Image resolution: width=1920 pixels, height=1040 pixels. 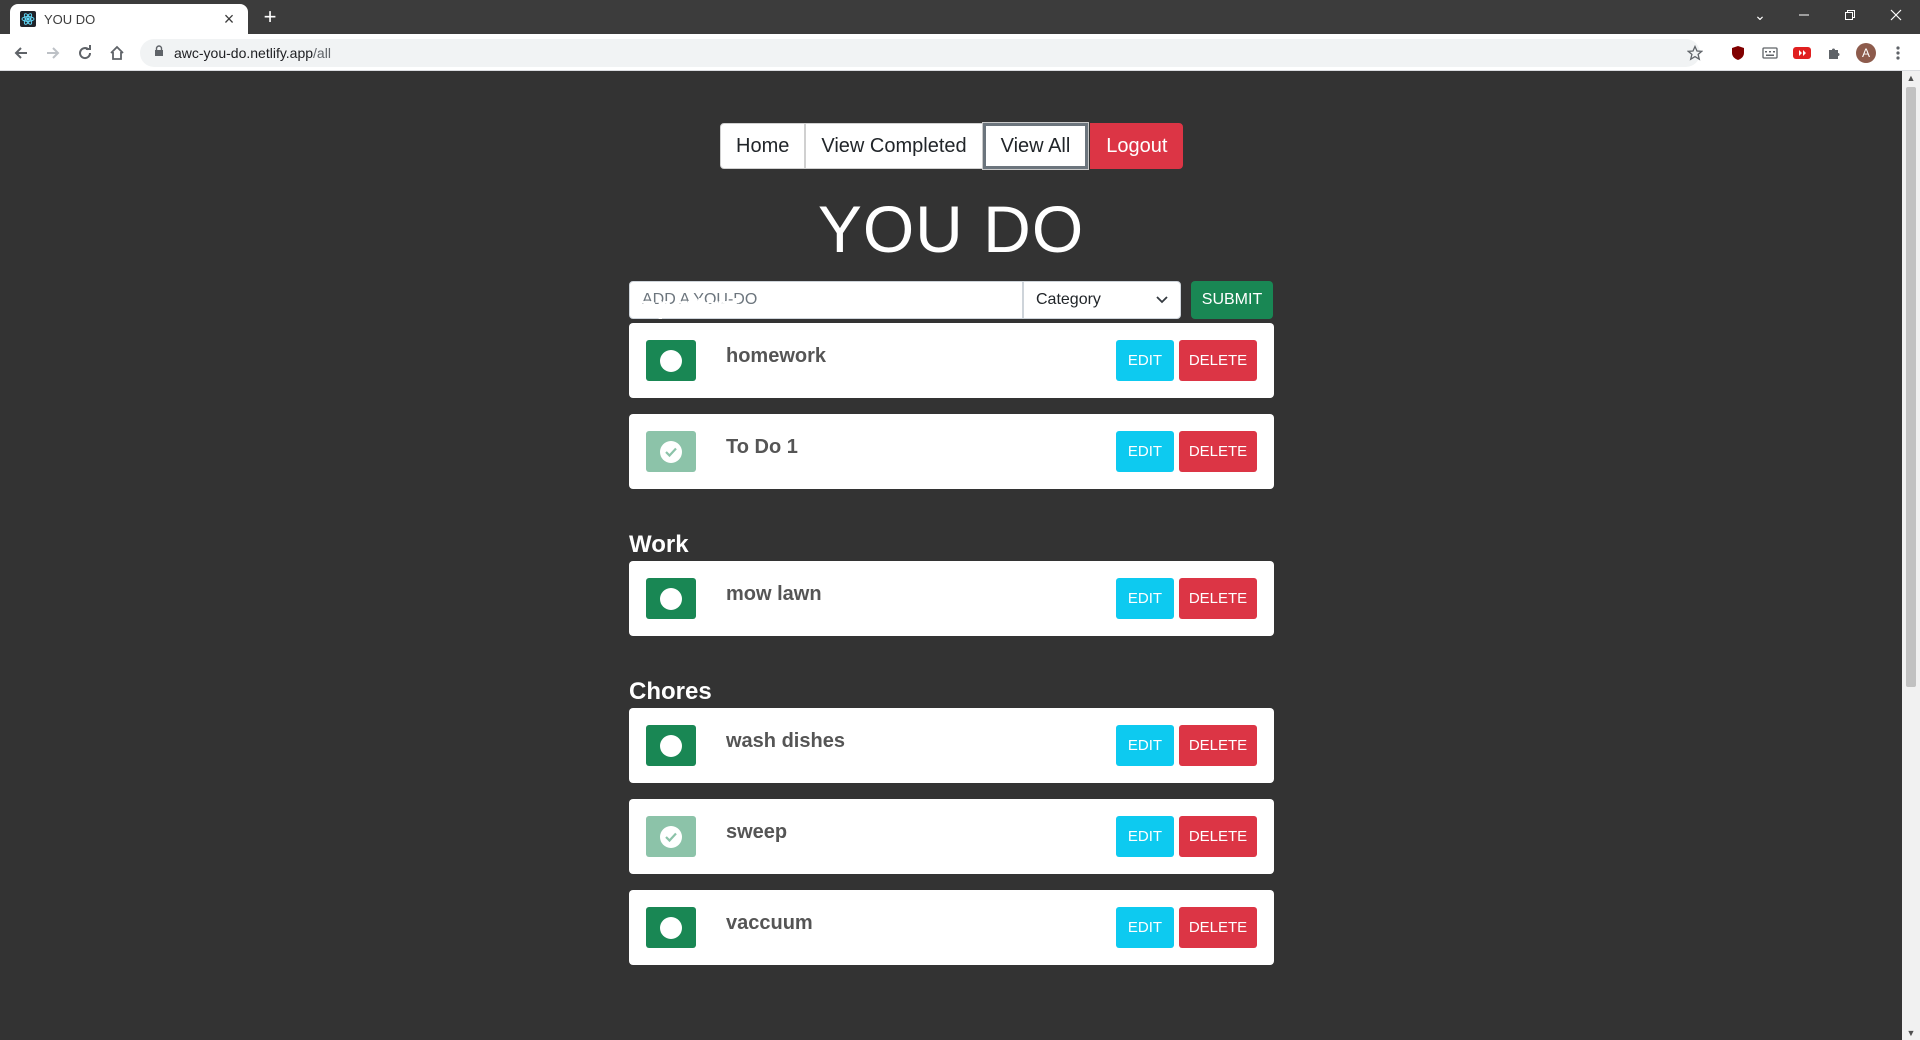 What do you see at coordinates (28, 19) in the screenshot?
I see `react-favicon-icon` at bounding box center [28, 19].